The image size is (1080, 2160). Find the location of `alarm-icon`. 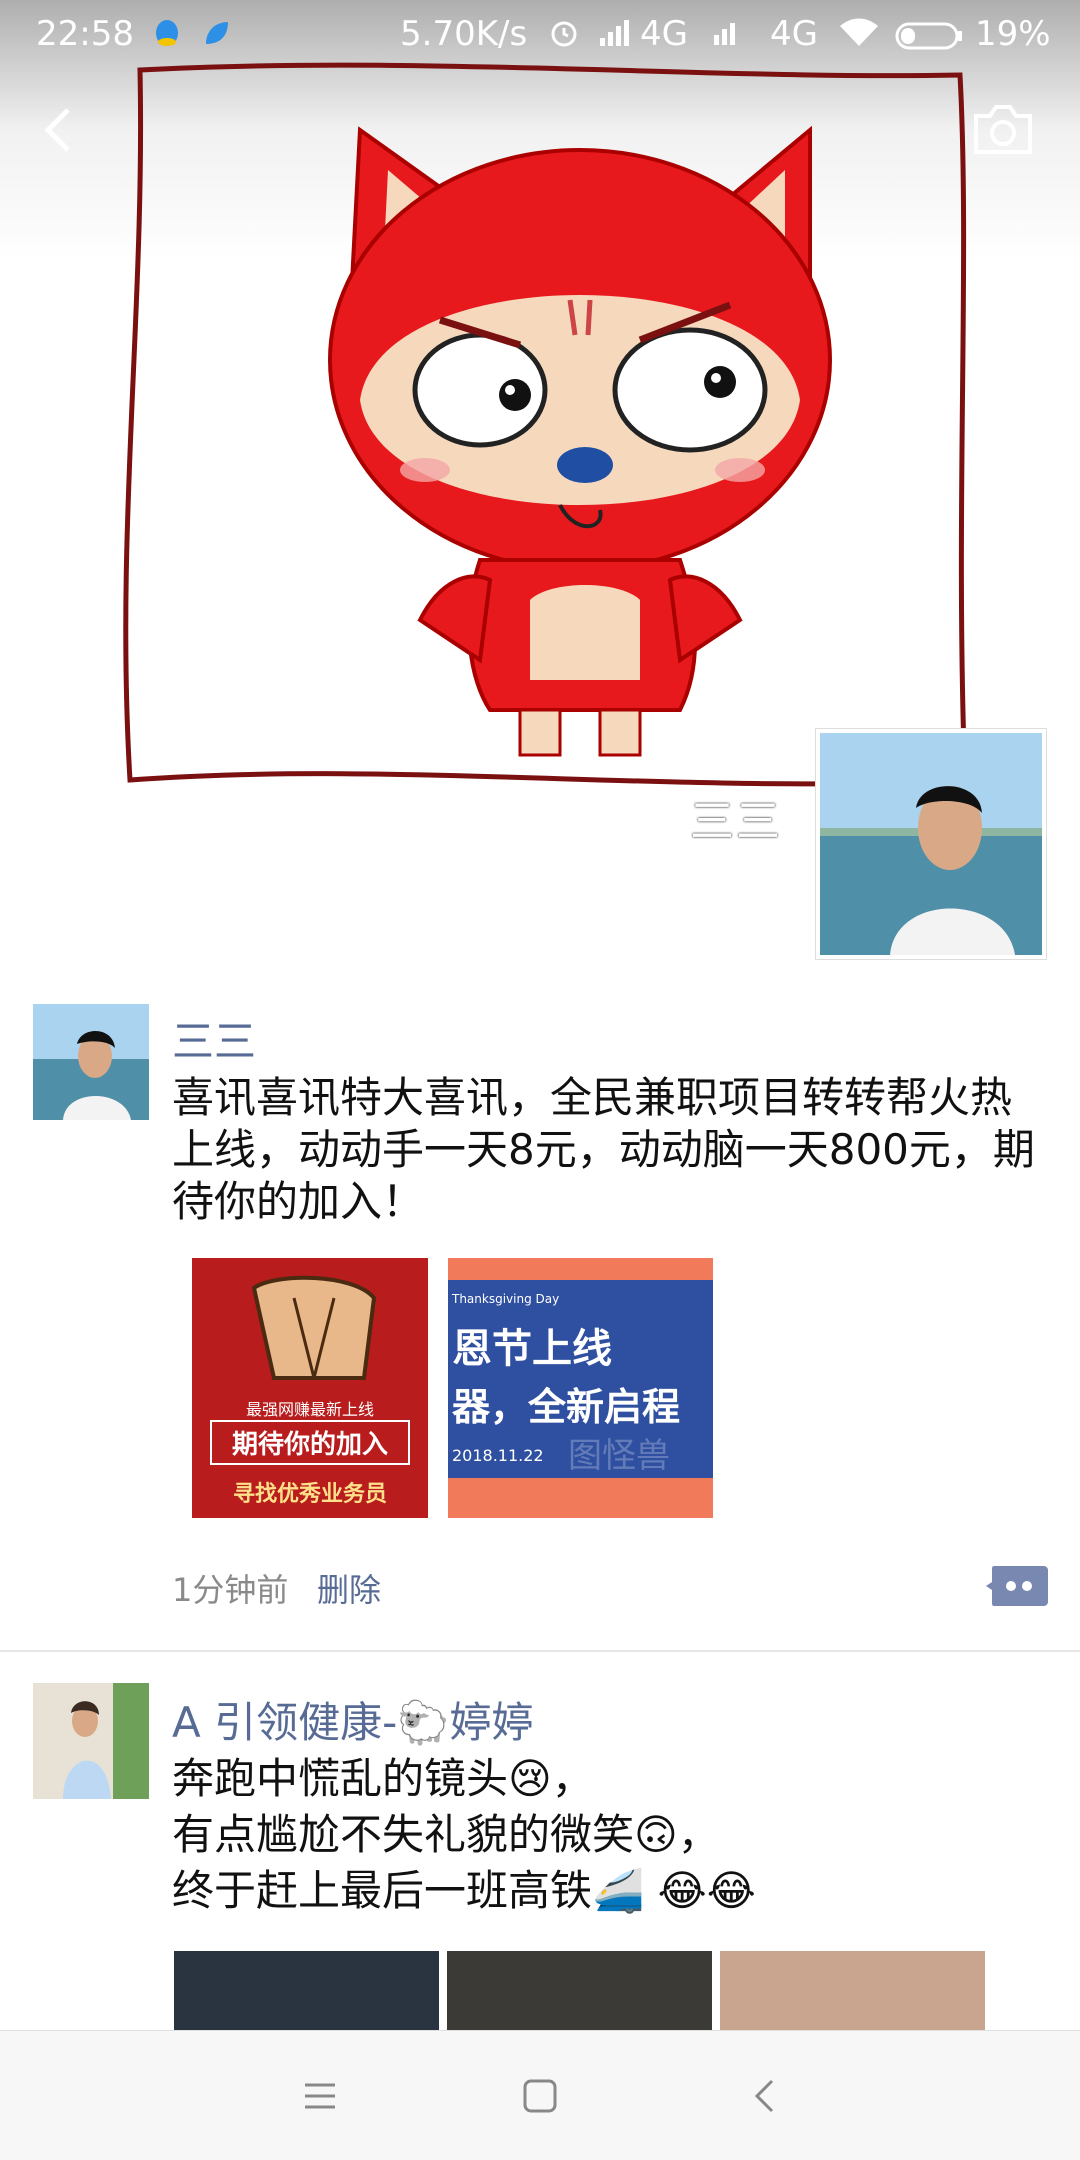

alarm-icon is located at coordinates (564, 36).